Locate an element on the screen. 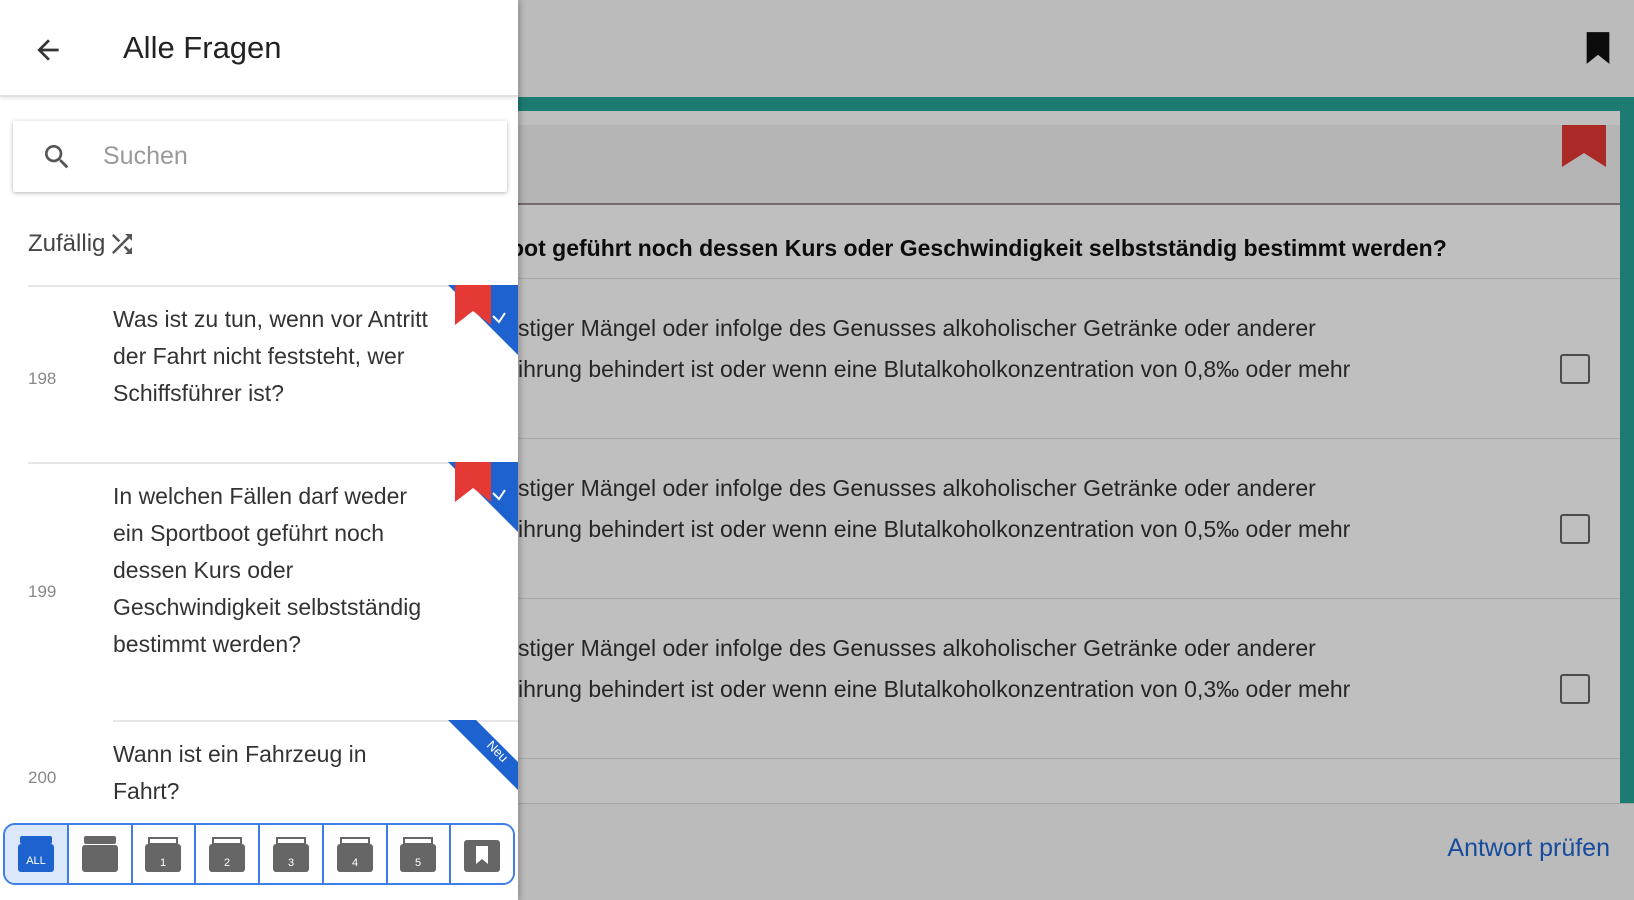  box-5-button: 5 is located at coordinates (419, 854).